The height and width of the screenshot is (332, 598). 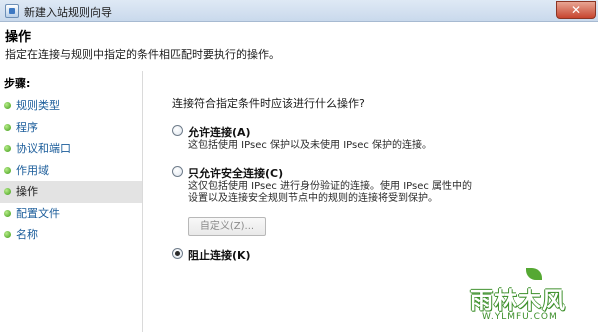 What do you see at coordinates (299, 11) in the screenshot?
I see `title-bar: 新建入站规则向导 ✕` at bounding box center [299, 11].